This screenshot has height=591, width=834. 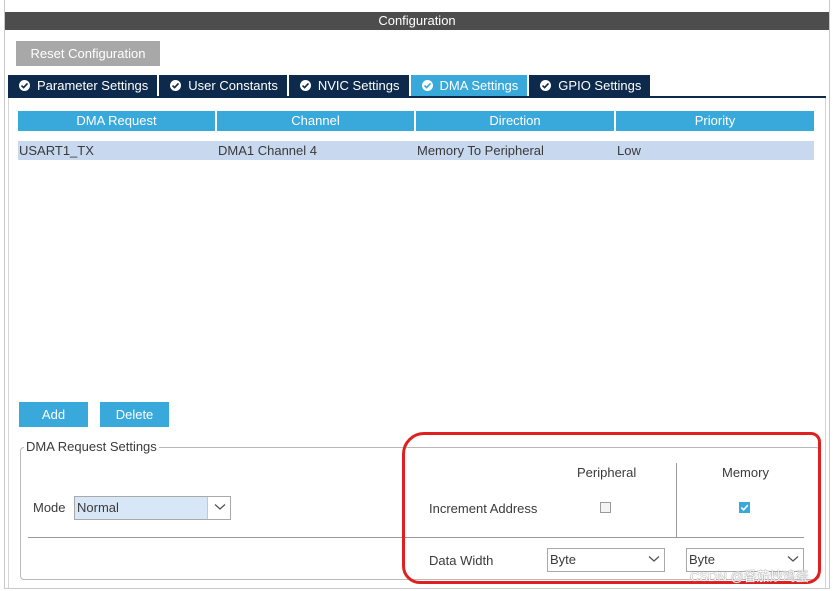 I want to click on tab-label: GPIO Settings, so click(x=600, y=85).